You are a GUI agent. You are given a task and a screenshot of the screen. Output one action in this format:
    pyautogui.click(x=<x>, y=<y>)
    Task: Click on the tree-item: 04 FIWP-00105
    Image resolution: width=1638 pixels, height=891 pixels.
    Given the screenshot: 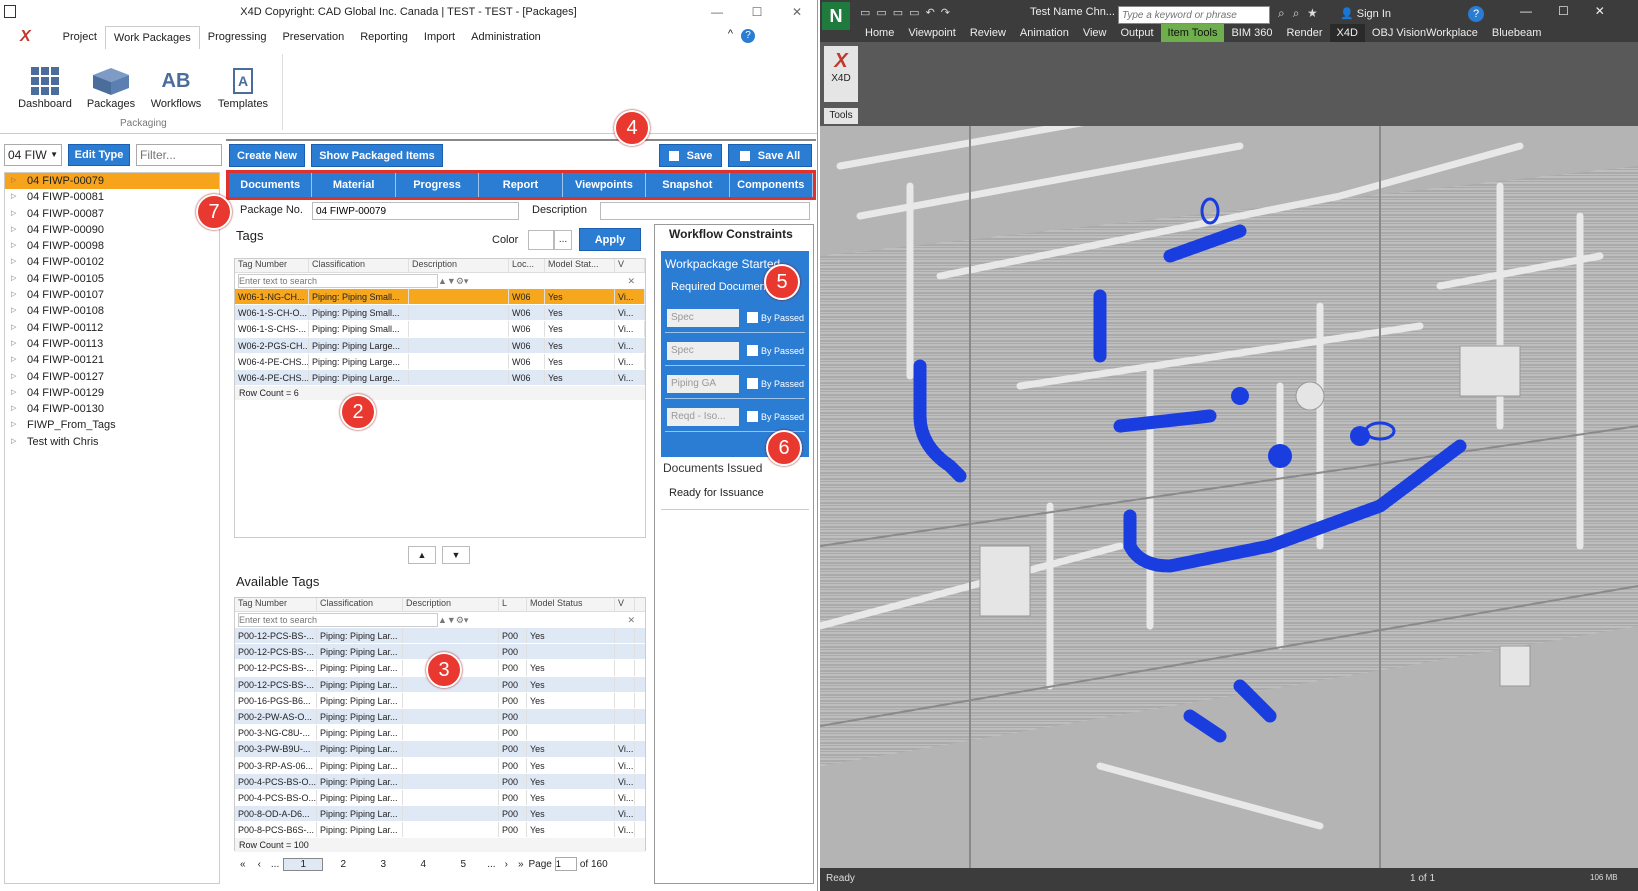 What is the action you would take?
    pyautogui.click(x=112, y=279)
    